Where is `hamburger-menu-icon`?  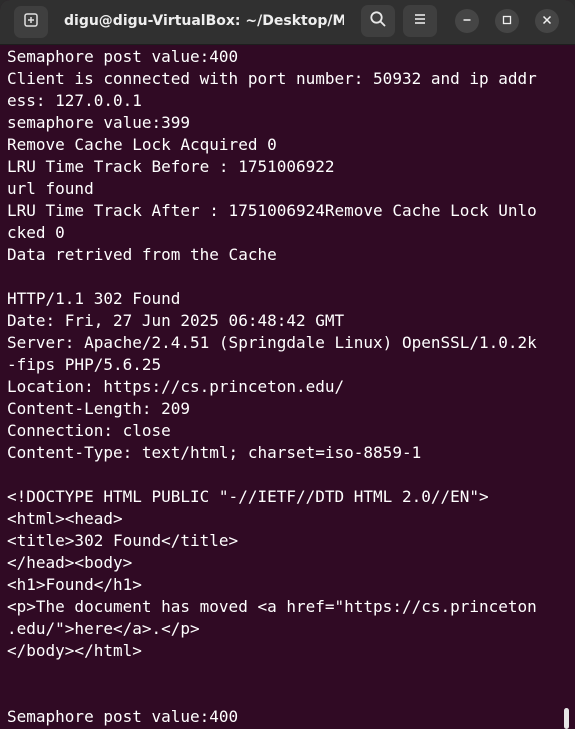
hamburger-menu-icon is located at coordinates (420, 21).